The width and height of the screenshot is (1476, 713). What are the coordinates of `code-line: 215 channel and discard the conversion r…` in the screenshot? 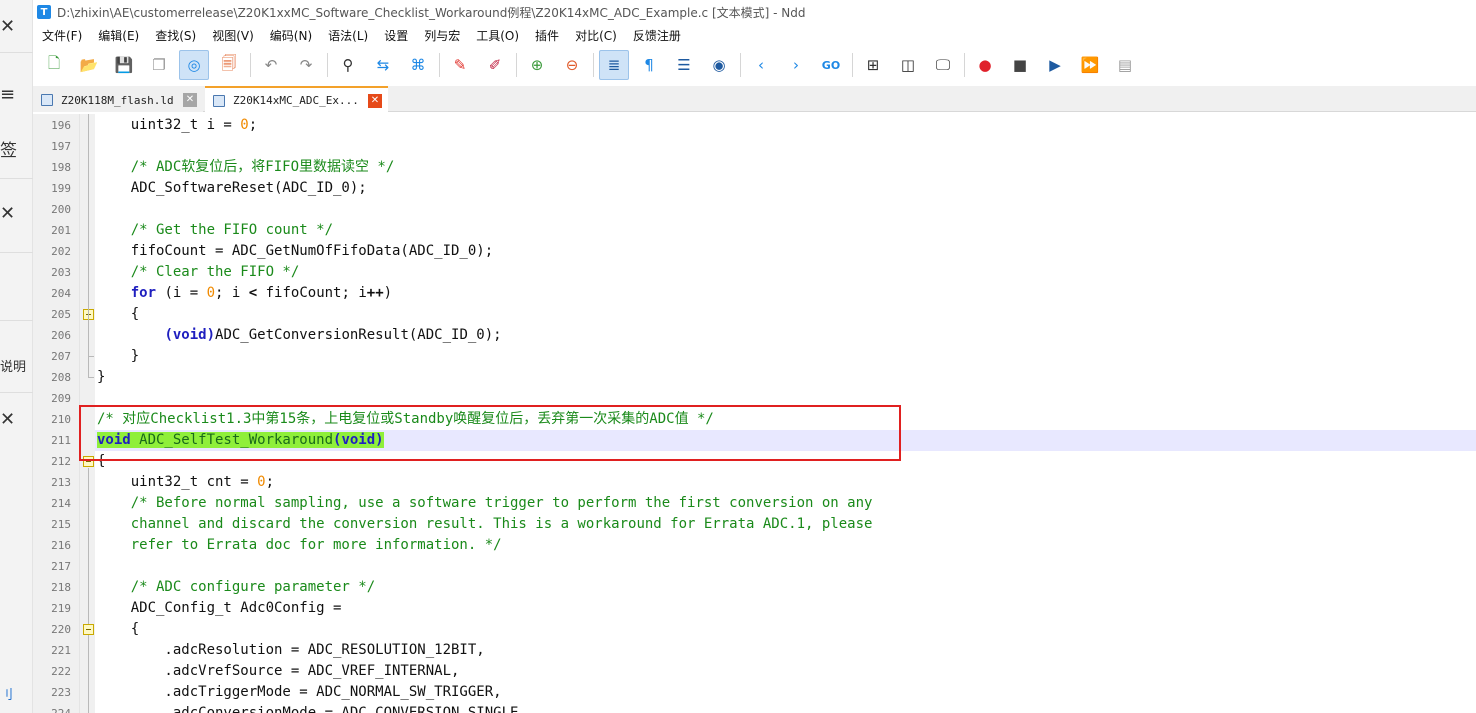 It's located at (754, 524).